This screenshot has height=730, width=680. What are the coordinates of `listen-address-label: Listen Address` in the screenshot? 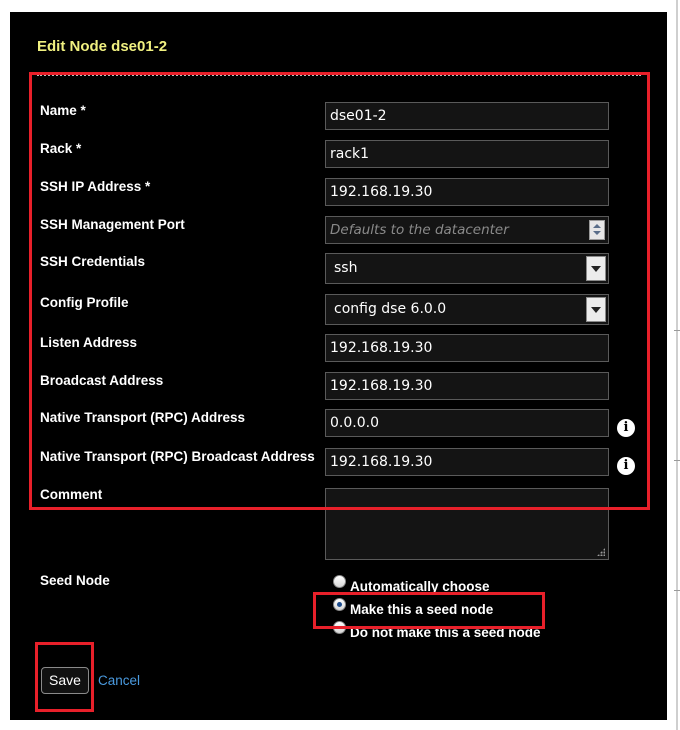 It's located at (89, 342).